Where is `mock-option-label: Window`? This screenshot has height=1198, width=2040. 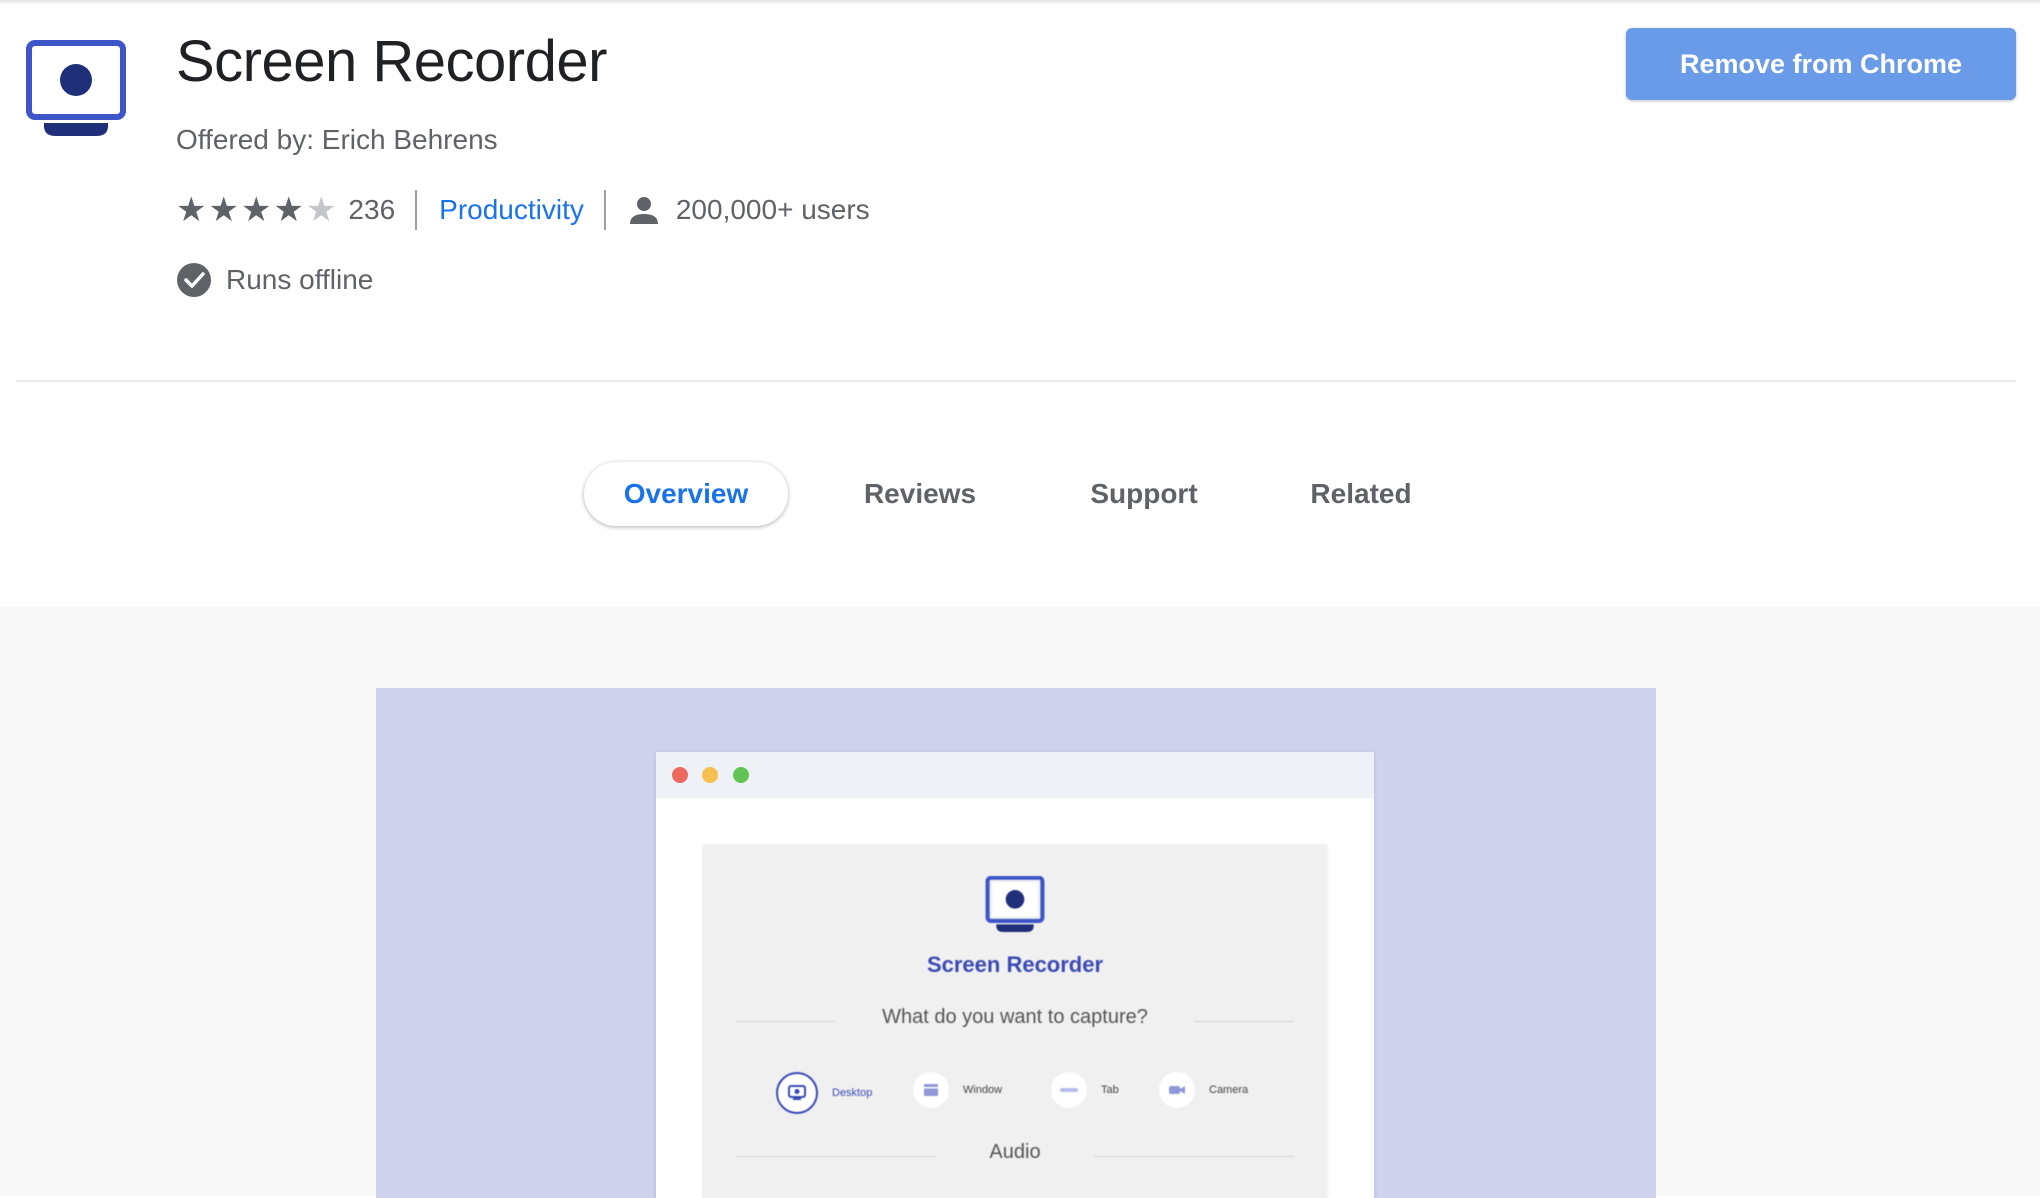 mock-option-label: Window is located at coordinates (983, 1090).